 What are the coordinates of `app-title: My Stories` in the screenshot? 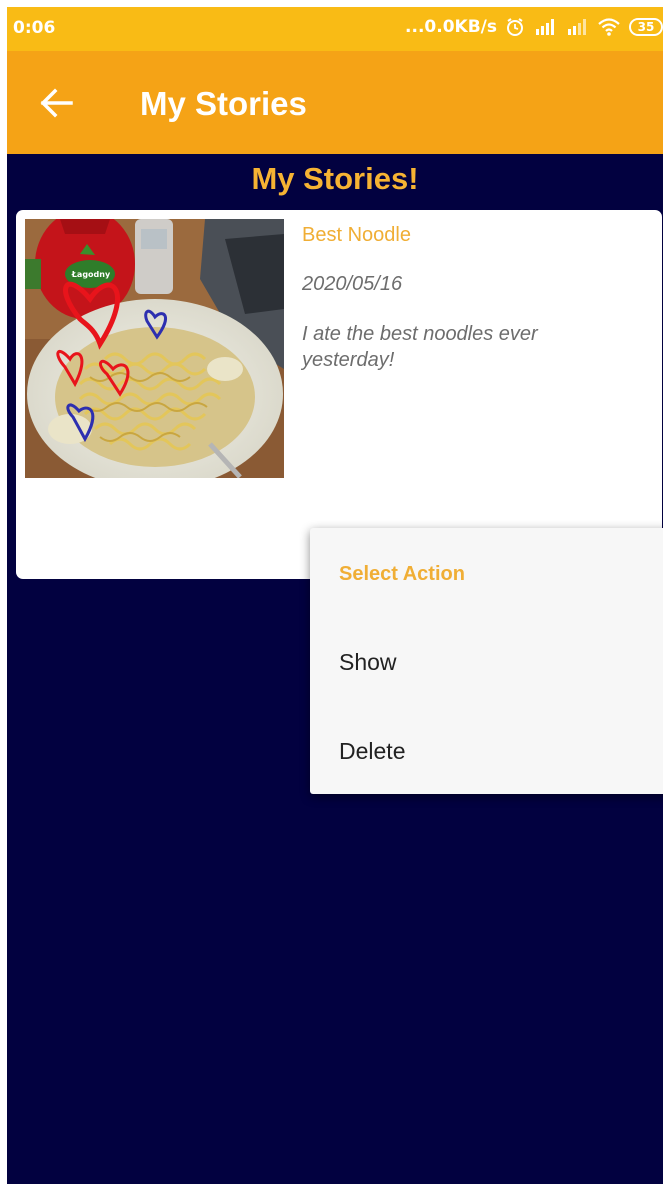 It's located at (223, 103).